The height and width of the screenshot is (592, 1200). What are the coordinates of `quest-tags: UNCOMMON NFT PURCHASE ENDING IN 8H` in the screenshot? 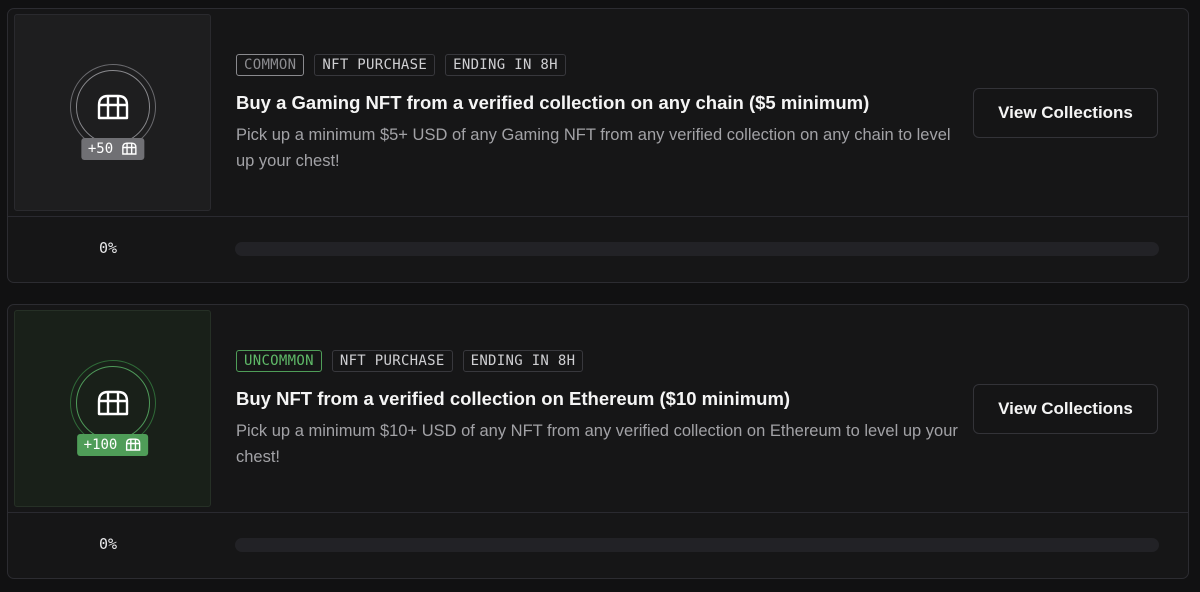 It's located at (601, 361).